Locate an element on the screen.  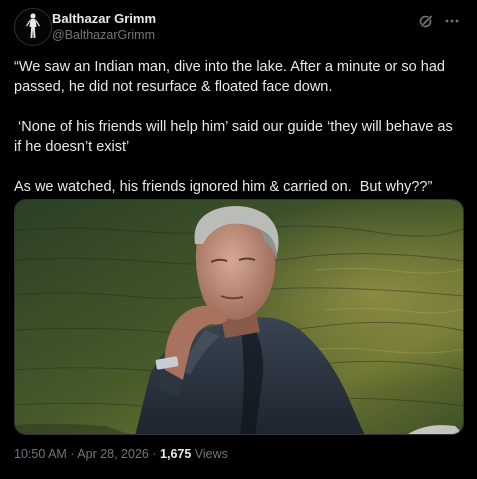
tweet-actions is located at coordinates (439, 21).